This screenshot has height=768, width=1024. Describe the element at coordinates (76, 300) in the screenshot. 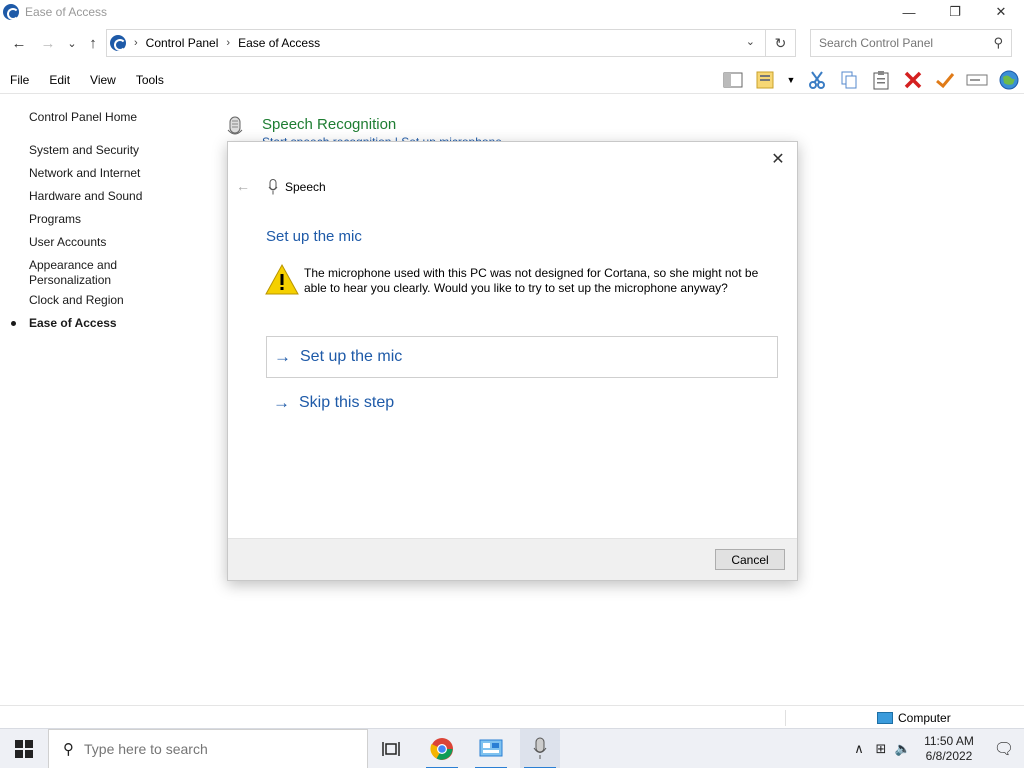

I see `nav-clock-and-region: Clock and Region` at that location.